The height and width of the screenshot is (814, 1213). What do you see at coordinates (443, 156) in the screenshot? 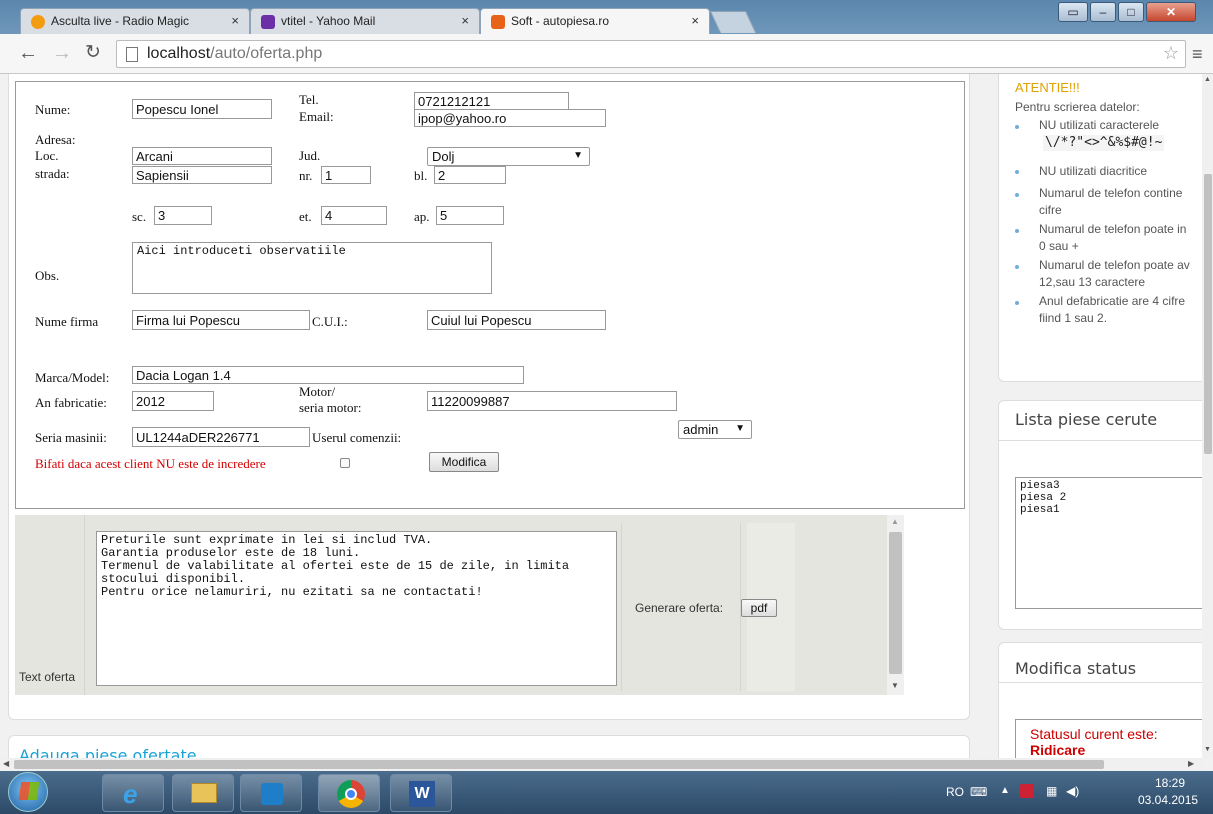
I see `jud-selected: Dolj` at bounding box center [443, 156].